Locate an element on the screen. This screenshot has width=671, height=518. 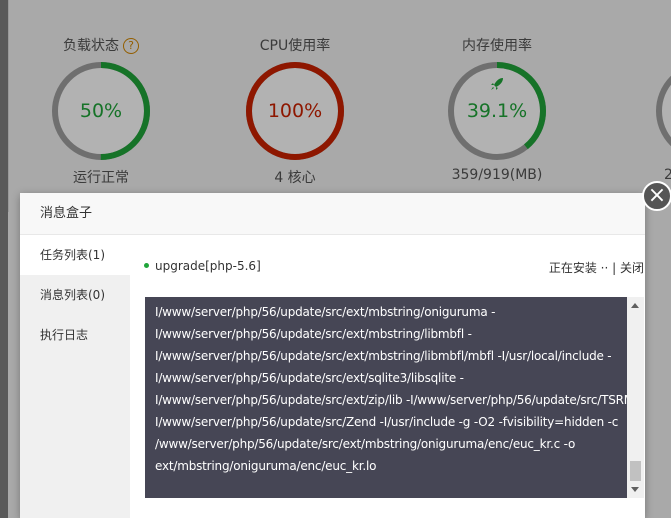
tab-execution-log: 执行日志 is located at coordinates (75, 335).